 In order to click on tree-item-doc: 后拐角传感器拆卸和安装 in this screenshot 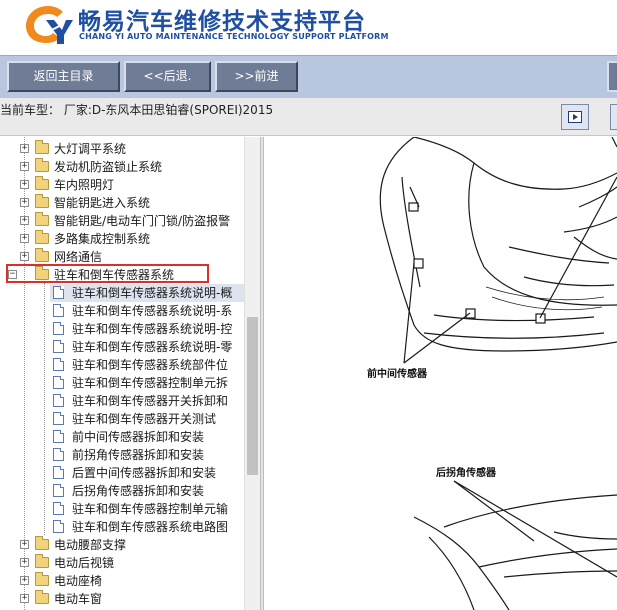, I will do `click(147, 491)`.